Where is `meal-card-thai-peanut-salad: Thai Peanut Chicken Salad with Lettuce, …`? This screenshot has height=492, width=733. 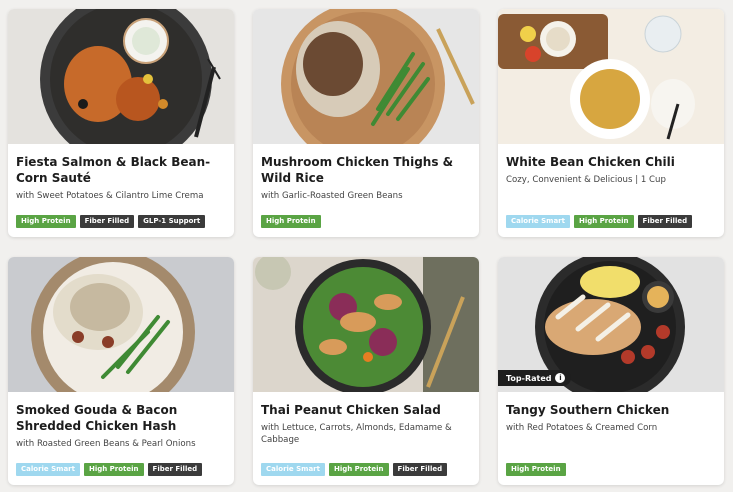 meal-card-thai-peanut-salad: Thai Peanut Chicken Salad with Lettuce, … is located at coordinates (366, 371).